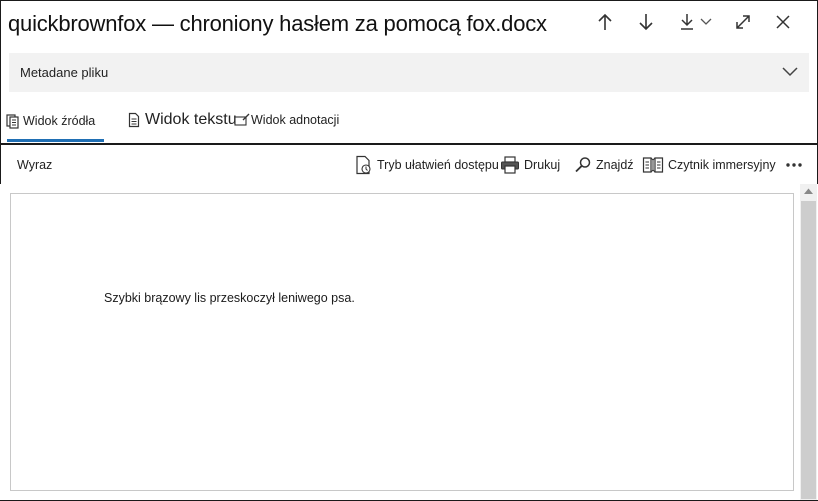  I want to click on more-icon, so click(794, 165).